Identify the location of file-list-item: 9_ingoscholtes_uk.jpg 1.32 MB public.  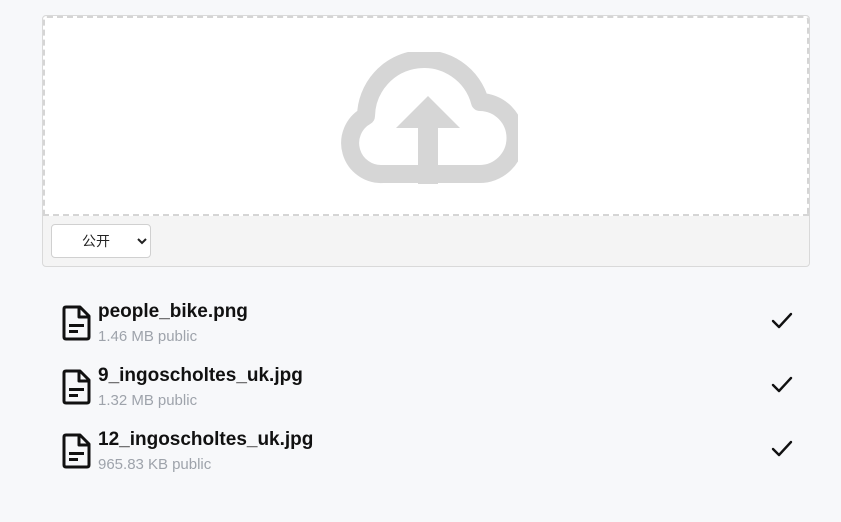
(432, 396).